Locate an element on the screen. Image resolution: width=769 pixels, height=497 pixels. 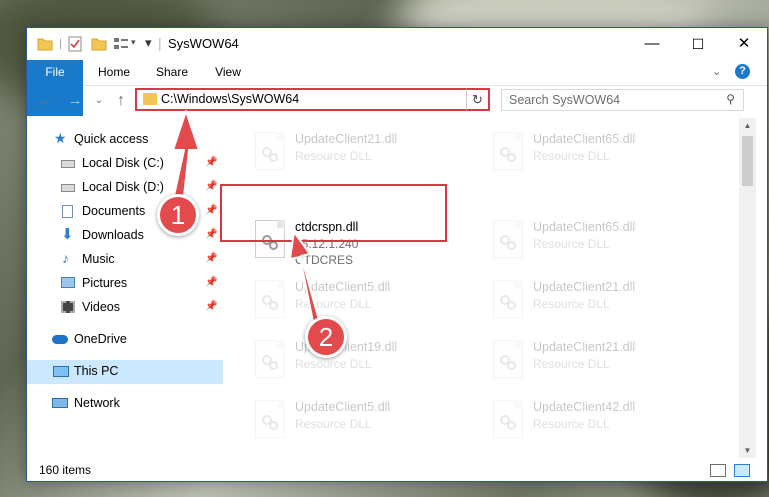
callout-arrows is located at coordinates (245, 216).